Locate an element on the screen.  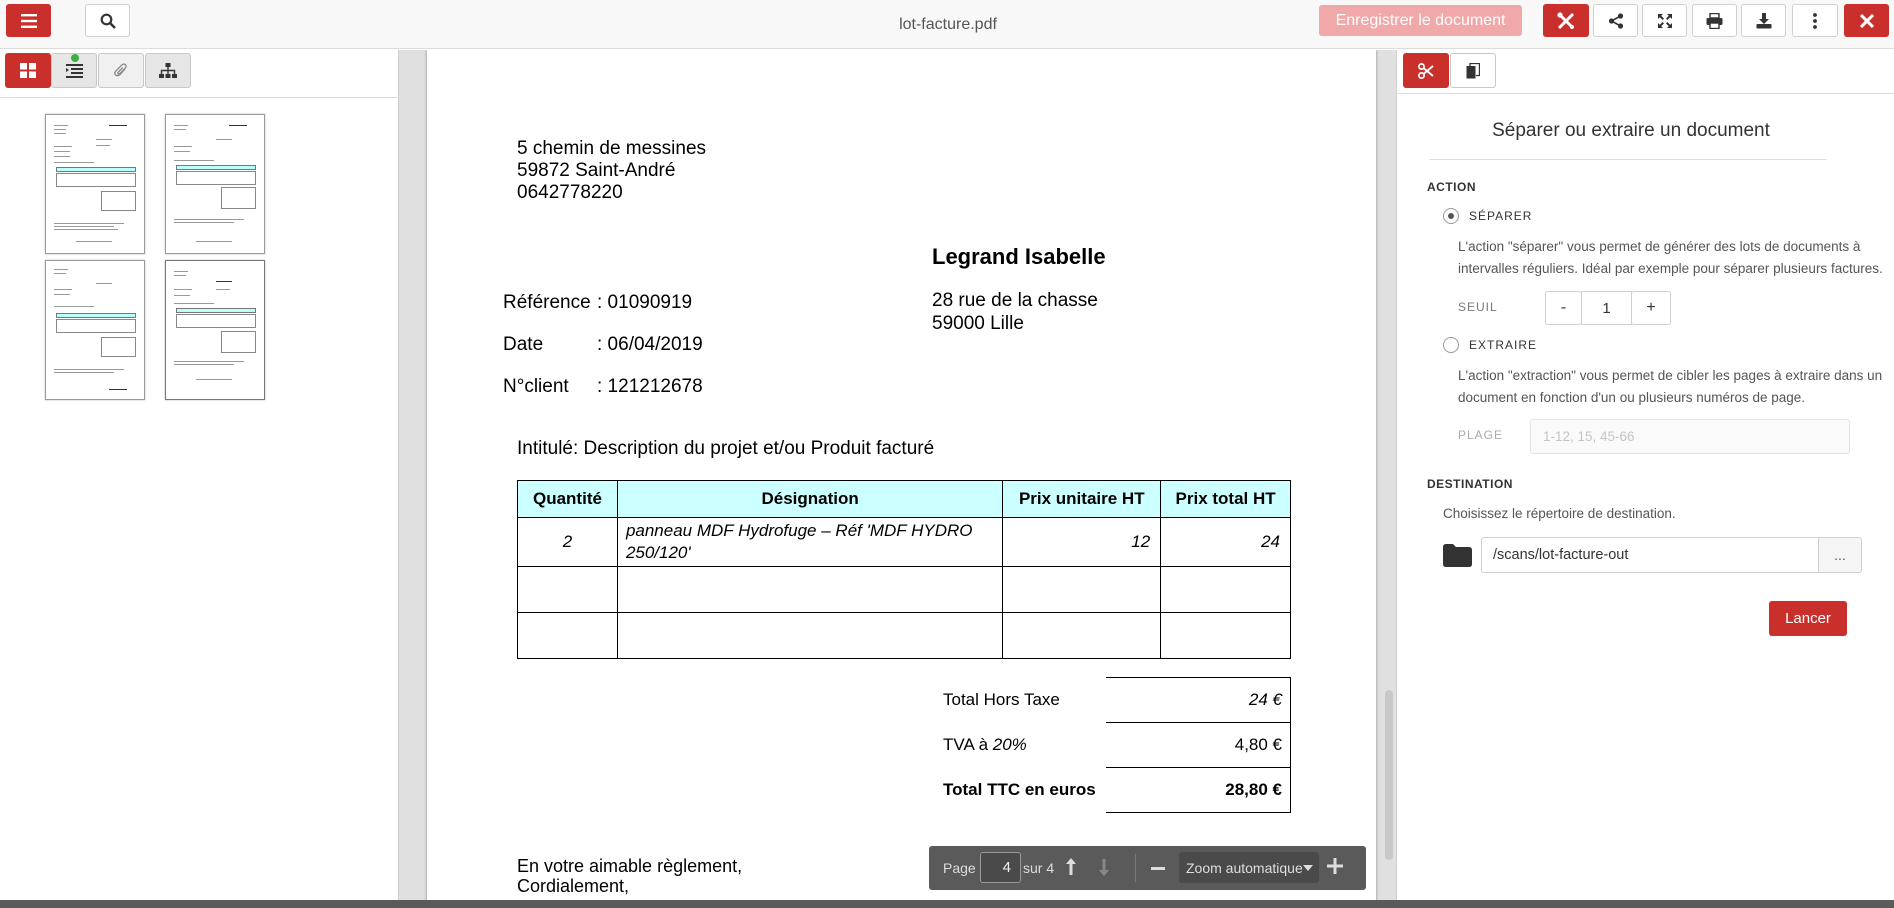
header-quantite: Quantité is located at coordinates (567, 499).